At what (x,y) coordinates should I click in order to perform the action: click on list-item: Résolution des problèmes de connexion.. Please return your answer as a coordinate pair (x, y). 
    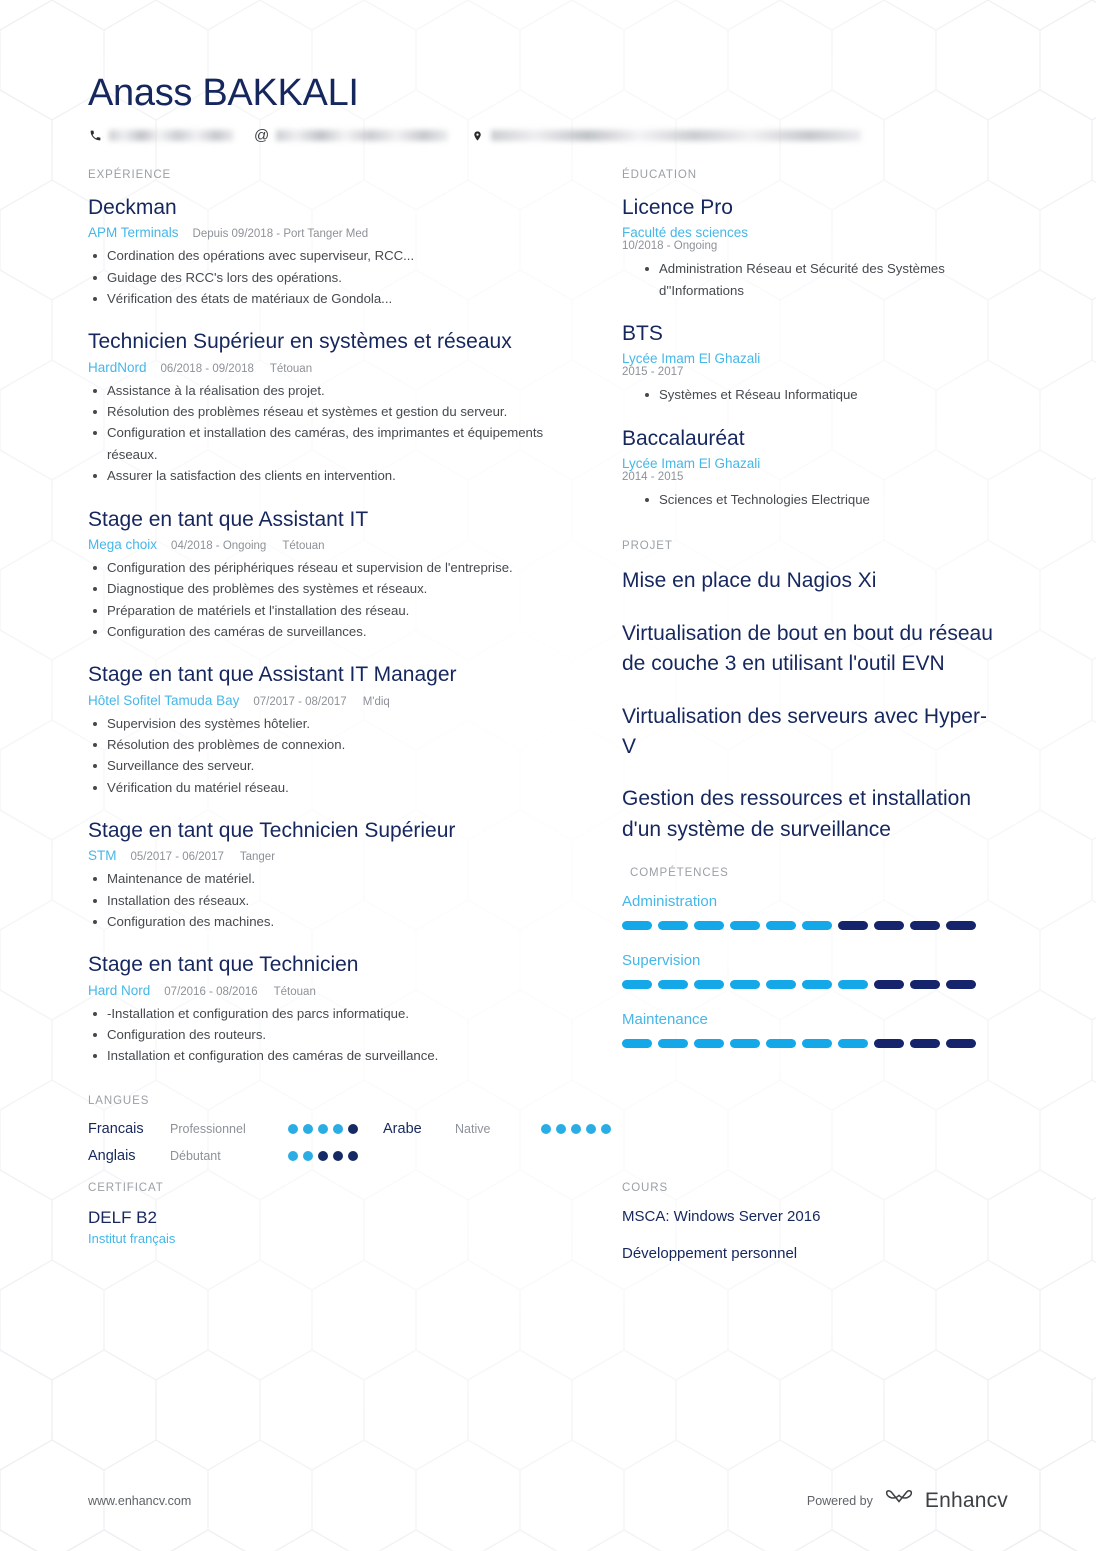
    Looking at the image, I should click on (327, 744).